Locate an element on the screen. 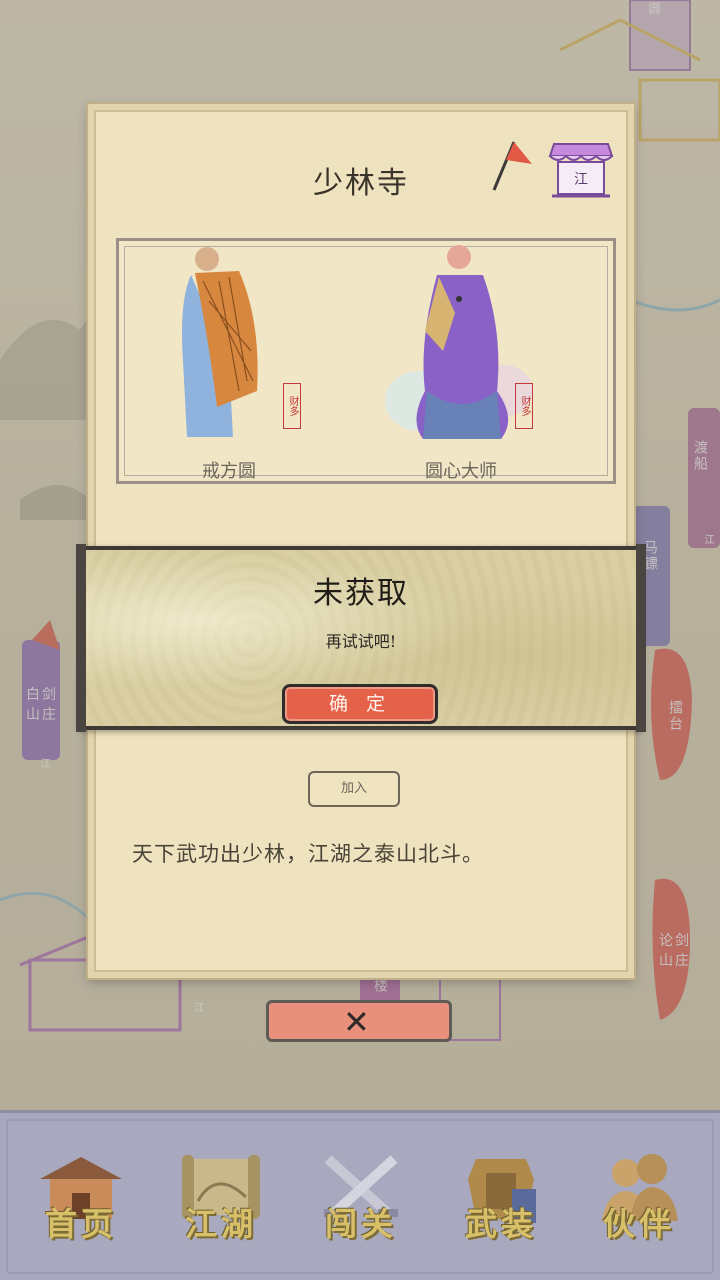  artist-stamp-1: 财多 is located at coordinates (292, 406).